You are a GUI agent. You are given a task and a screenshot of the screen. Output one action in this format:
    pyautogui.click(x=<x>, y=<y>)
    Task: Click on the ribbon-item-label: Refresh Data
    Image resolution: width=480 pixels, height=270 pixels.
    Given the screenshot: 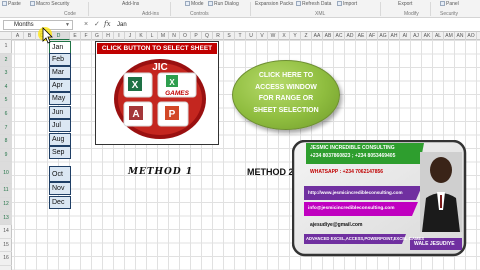 What is the action you would take?
    pyautogui.click(x=317, y=4)
    